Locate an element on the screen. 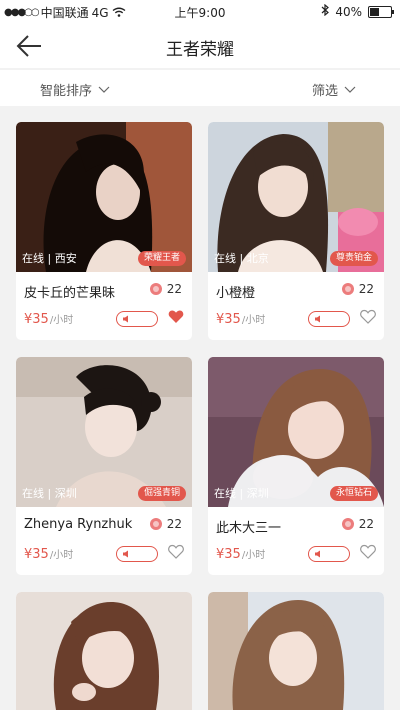 This screenshot has width=400, height=710. sort-dropdown: 智能排序 is located at coordinates (75, 89).